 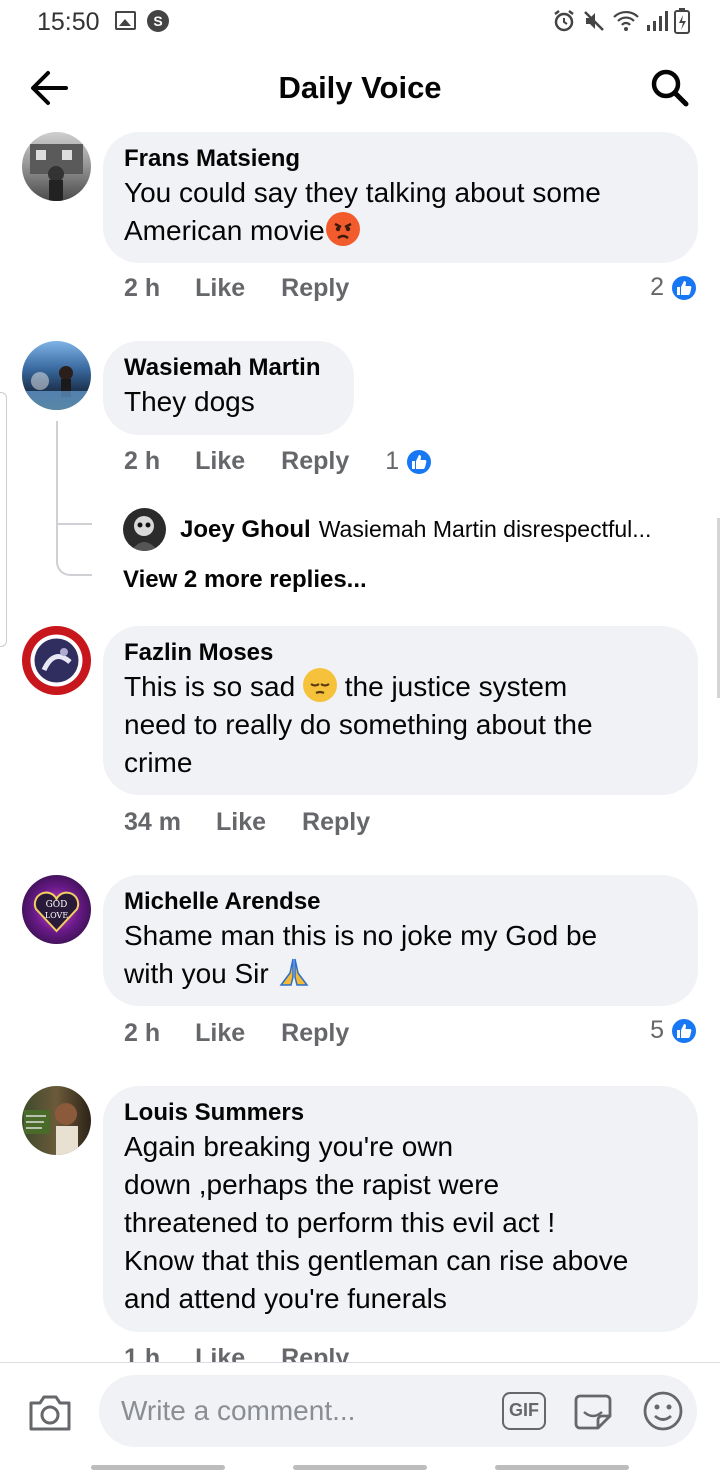 What do you see at coordinates (400, 159) in the screenshot?
I see `commenter-name: Frans Matsieng` at bounding box center [400, 159].